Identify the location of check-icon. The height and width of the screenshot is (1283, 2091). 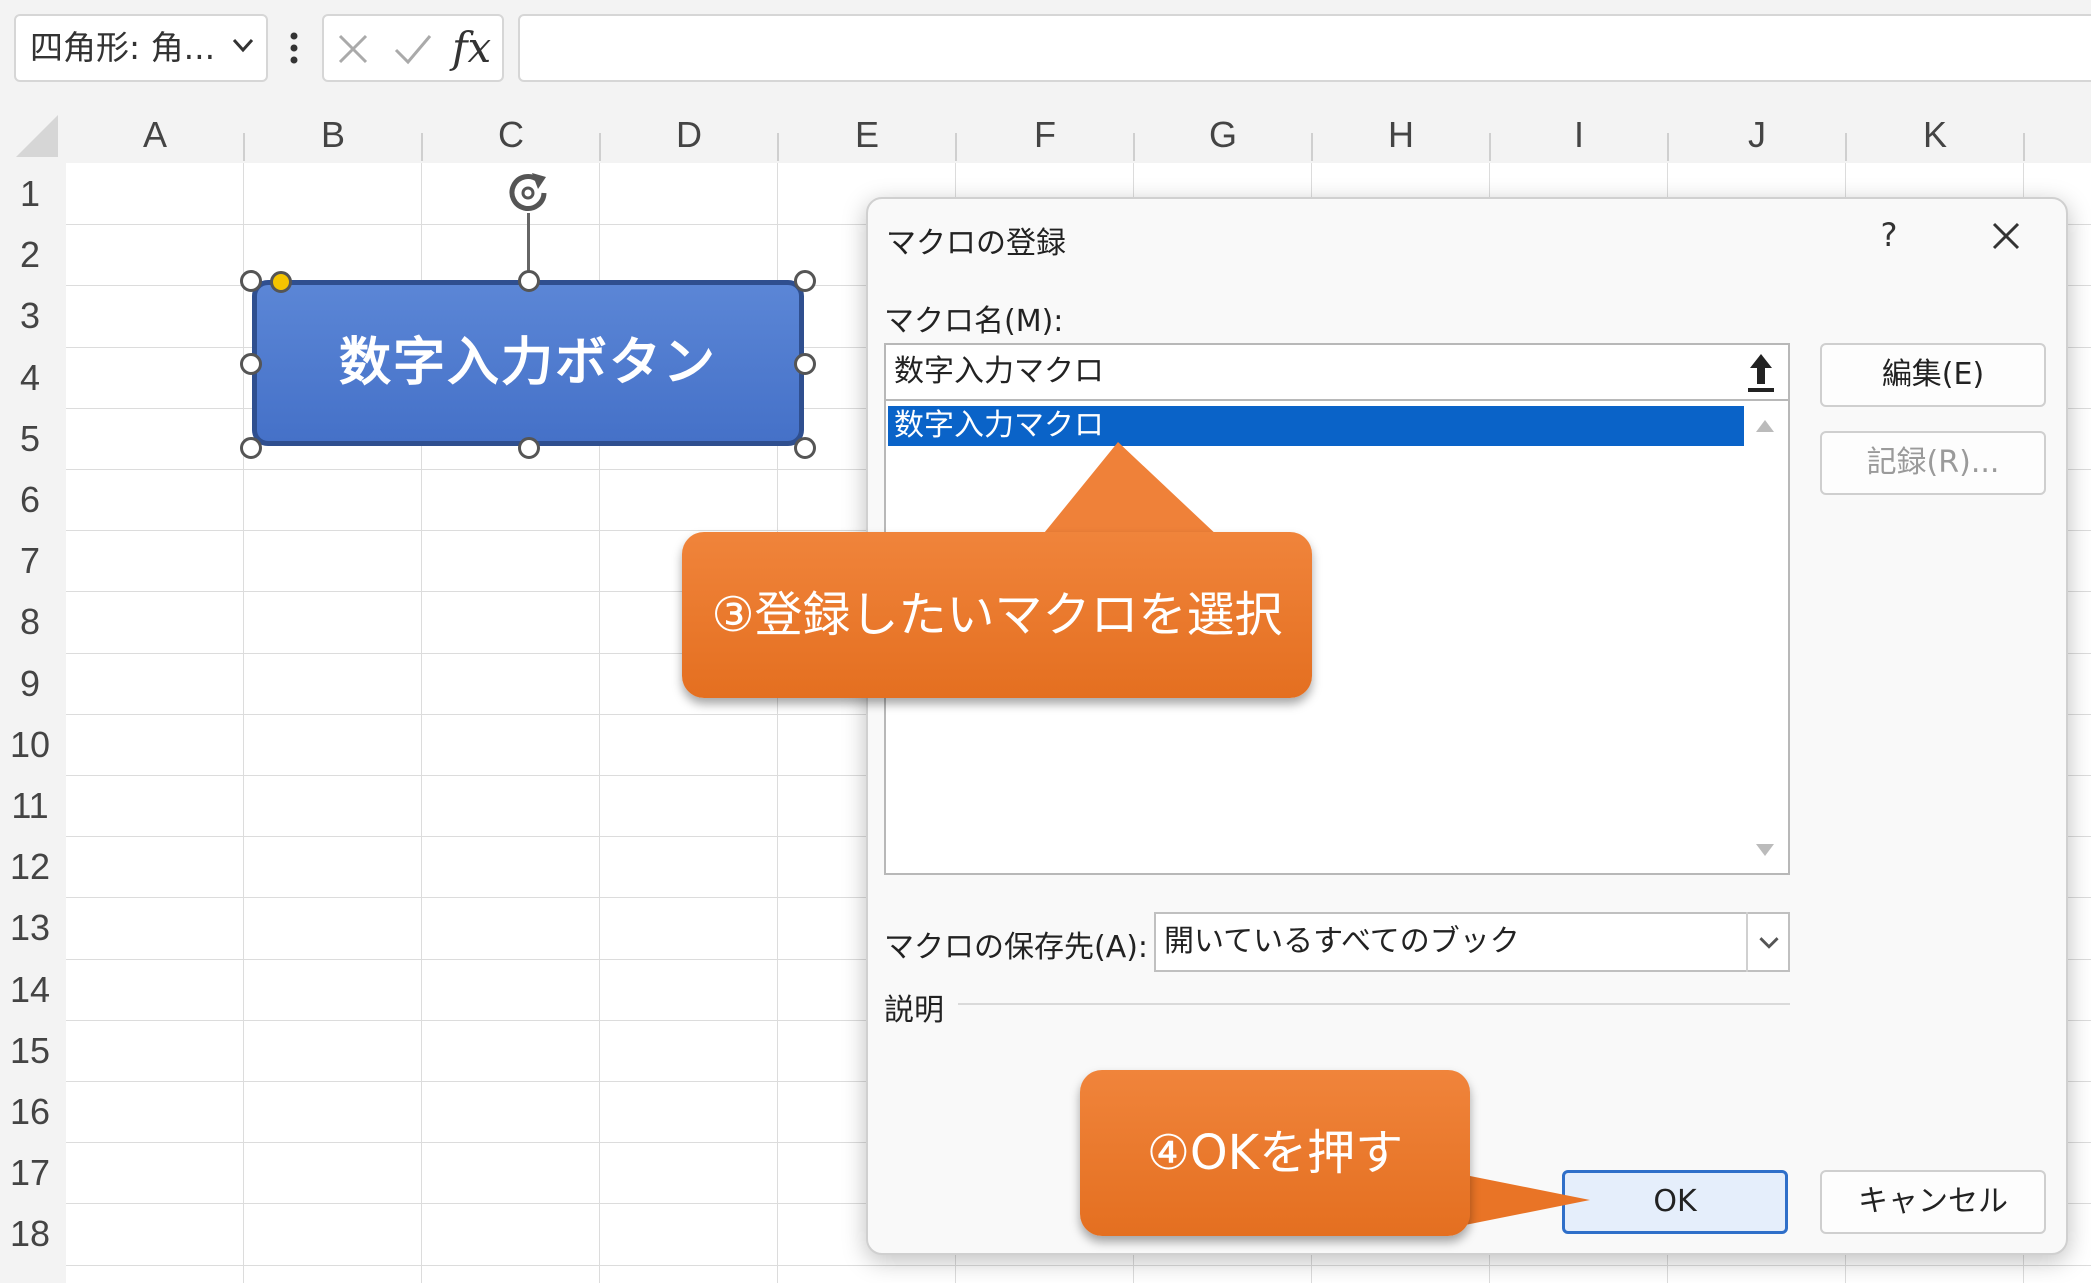
(413, 49).